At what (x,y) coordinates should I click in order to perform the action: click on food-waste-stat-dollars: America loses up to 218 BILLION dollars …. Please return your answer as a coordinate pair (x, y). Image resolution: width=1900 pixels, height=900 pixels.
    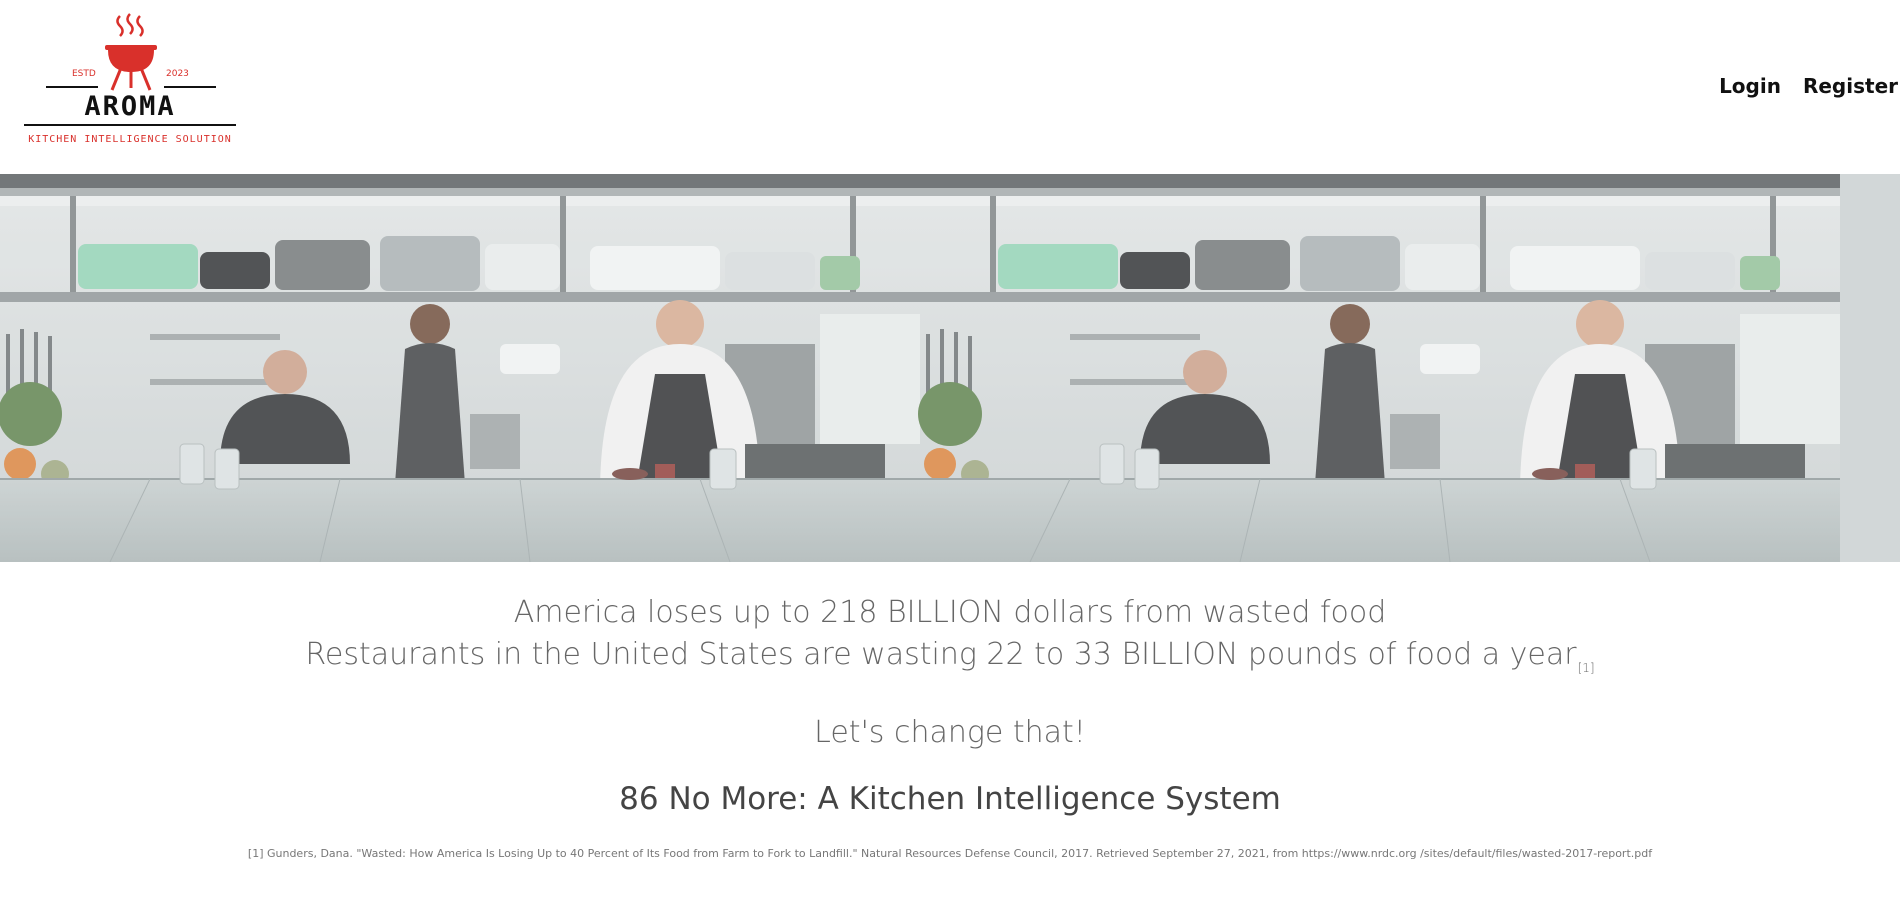
    Looking at the image, I should click on (950, 612).